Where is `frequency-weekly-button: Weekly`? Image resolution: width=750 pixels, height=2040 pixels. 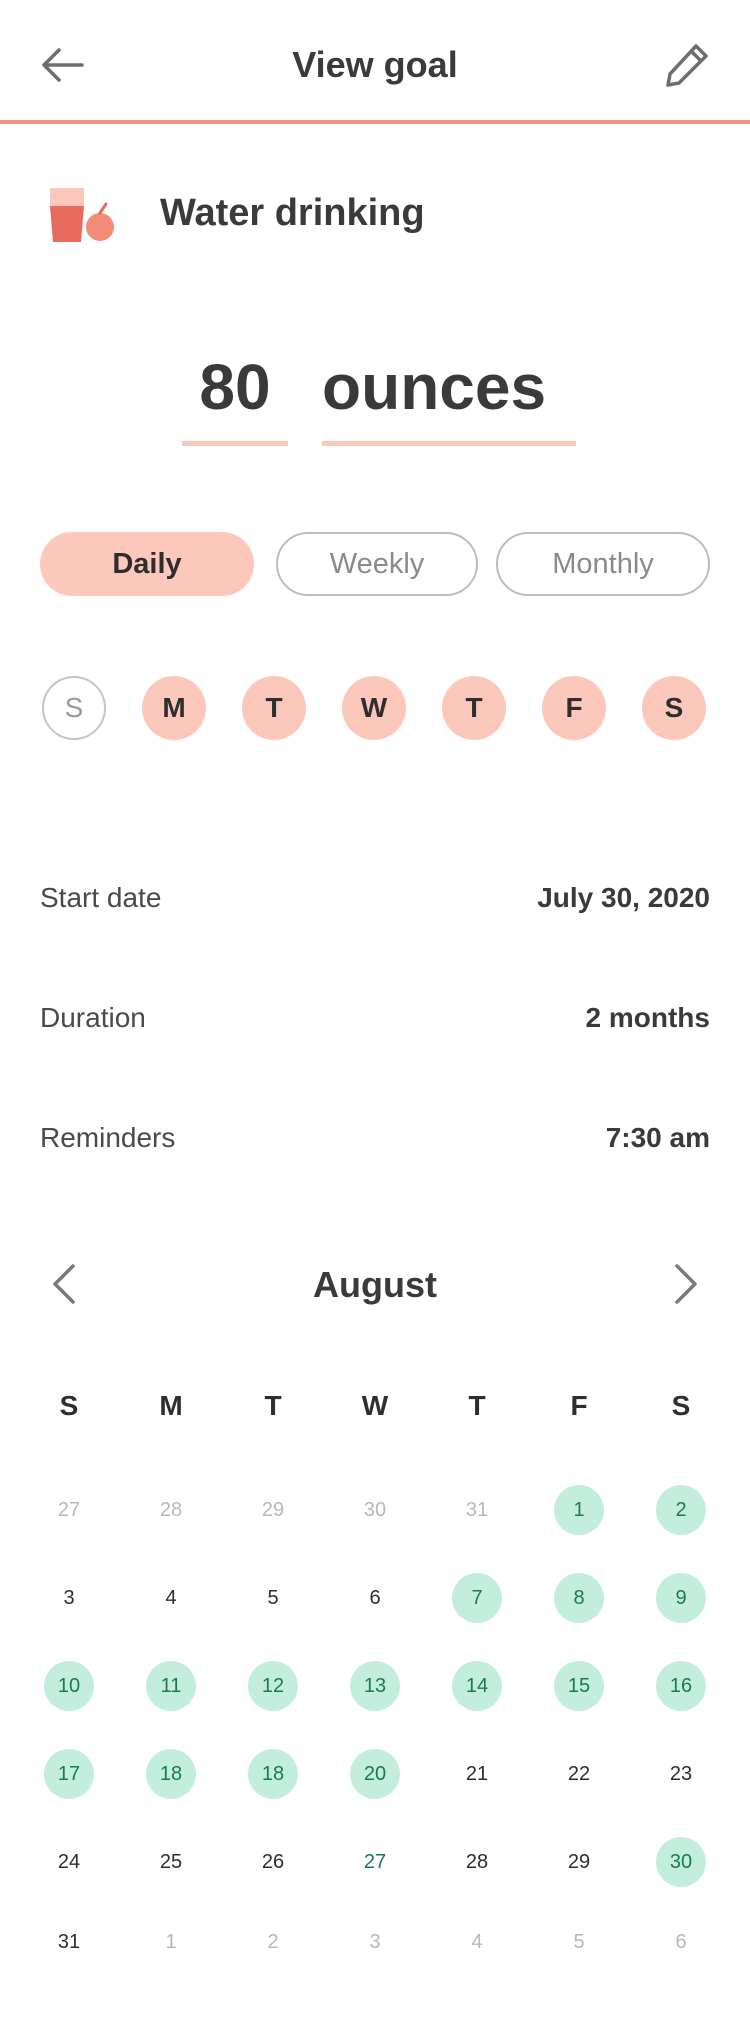
frequency-weekly-button: Weekly is located at coordinates (377, 564).